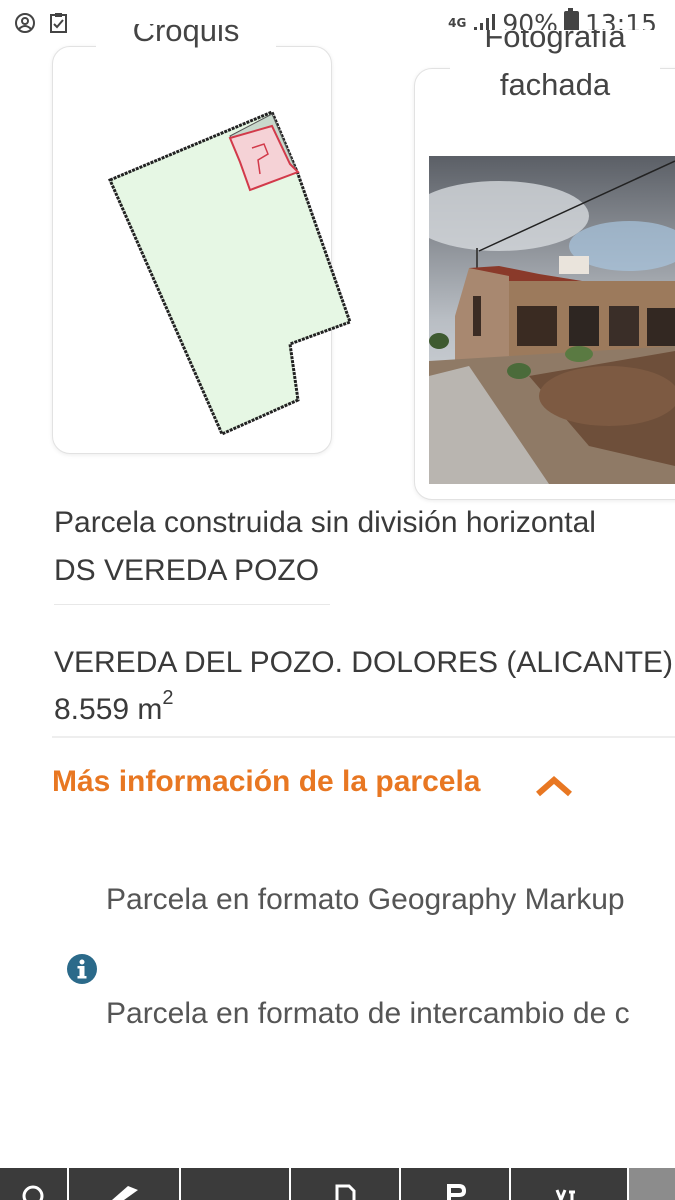  I want to click on account-icon, so click(25, 23).